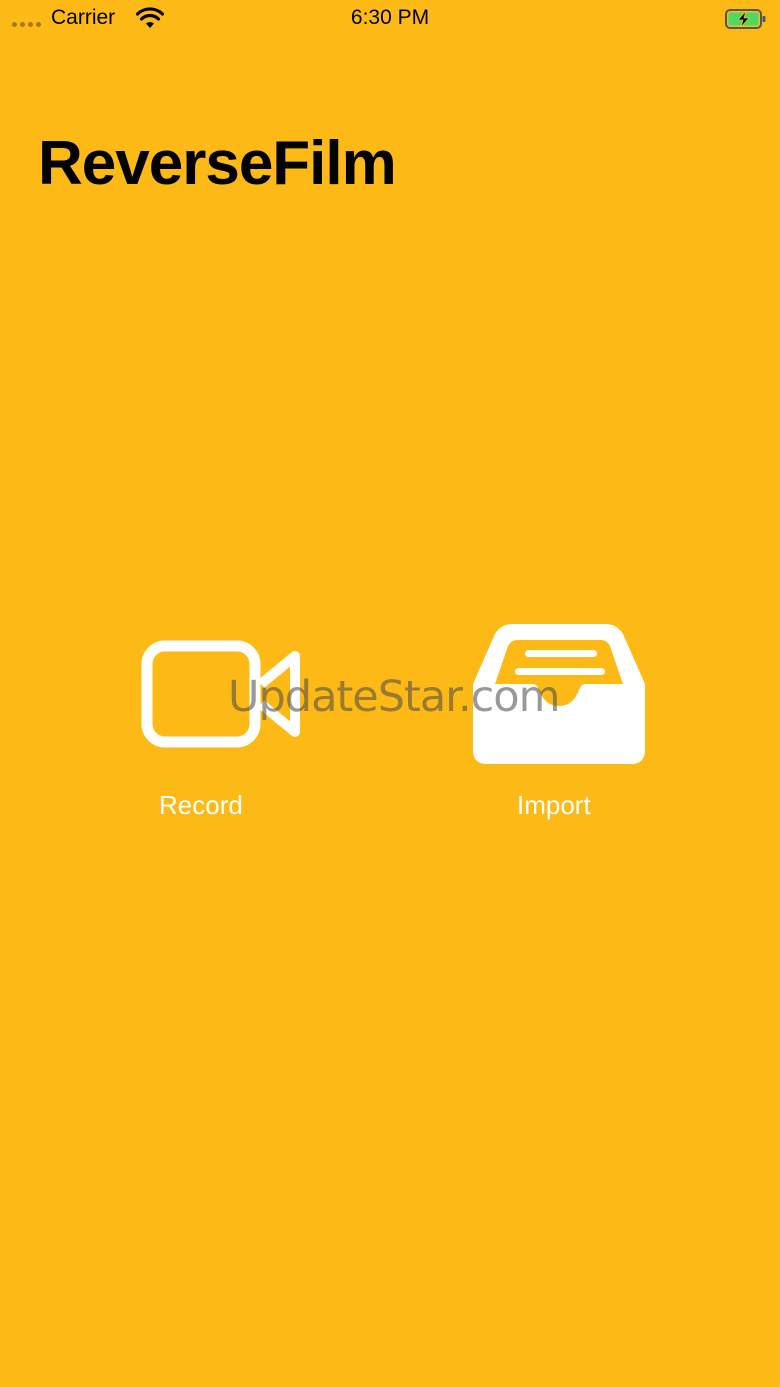  Describe the element at coordinates (201, 805) in the screenshot. I see `record-label: Record` at that location.